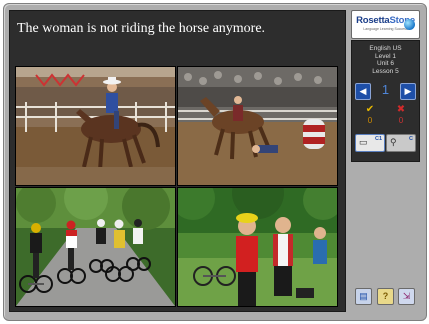  Describe the element at coordinates (385, 117) in the screenshot. I see `score-display: ✔ 0 ✖ 0` at that location.